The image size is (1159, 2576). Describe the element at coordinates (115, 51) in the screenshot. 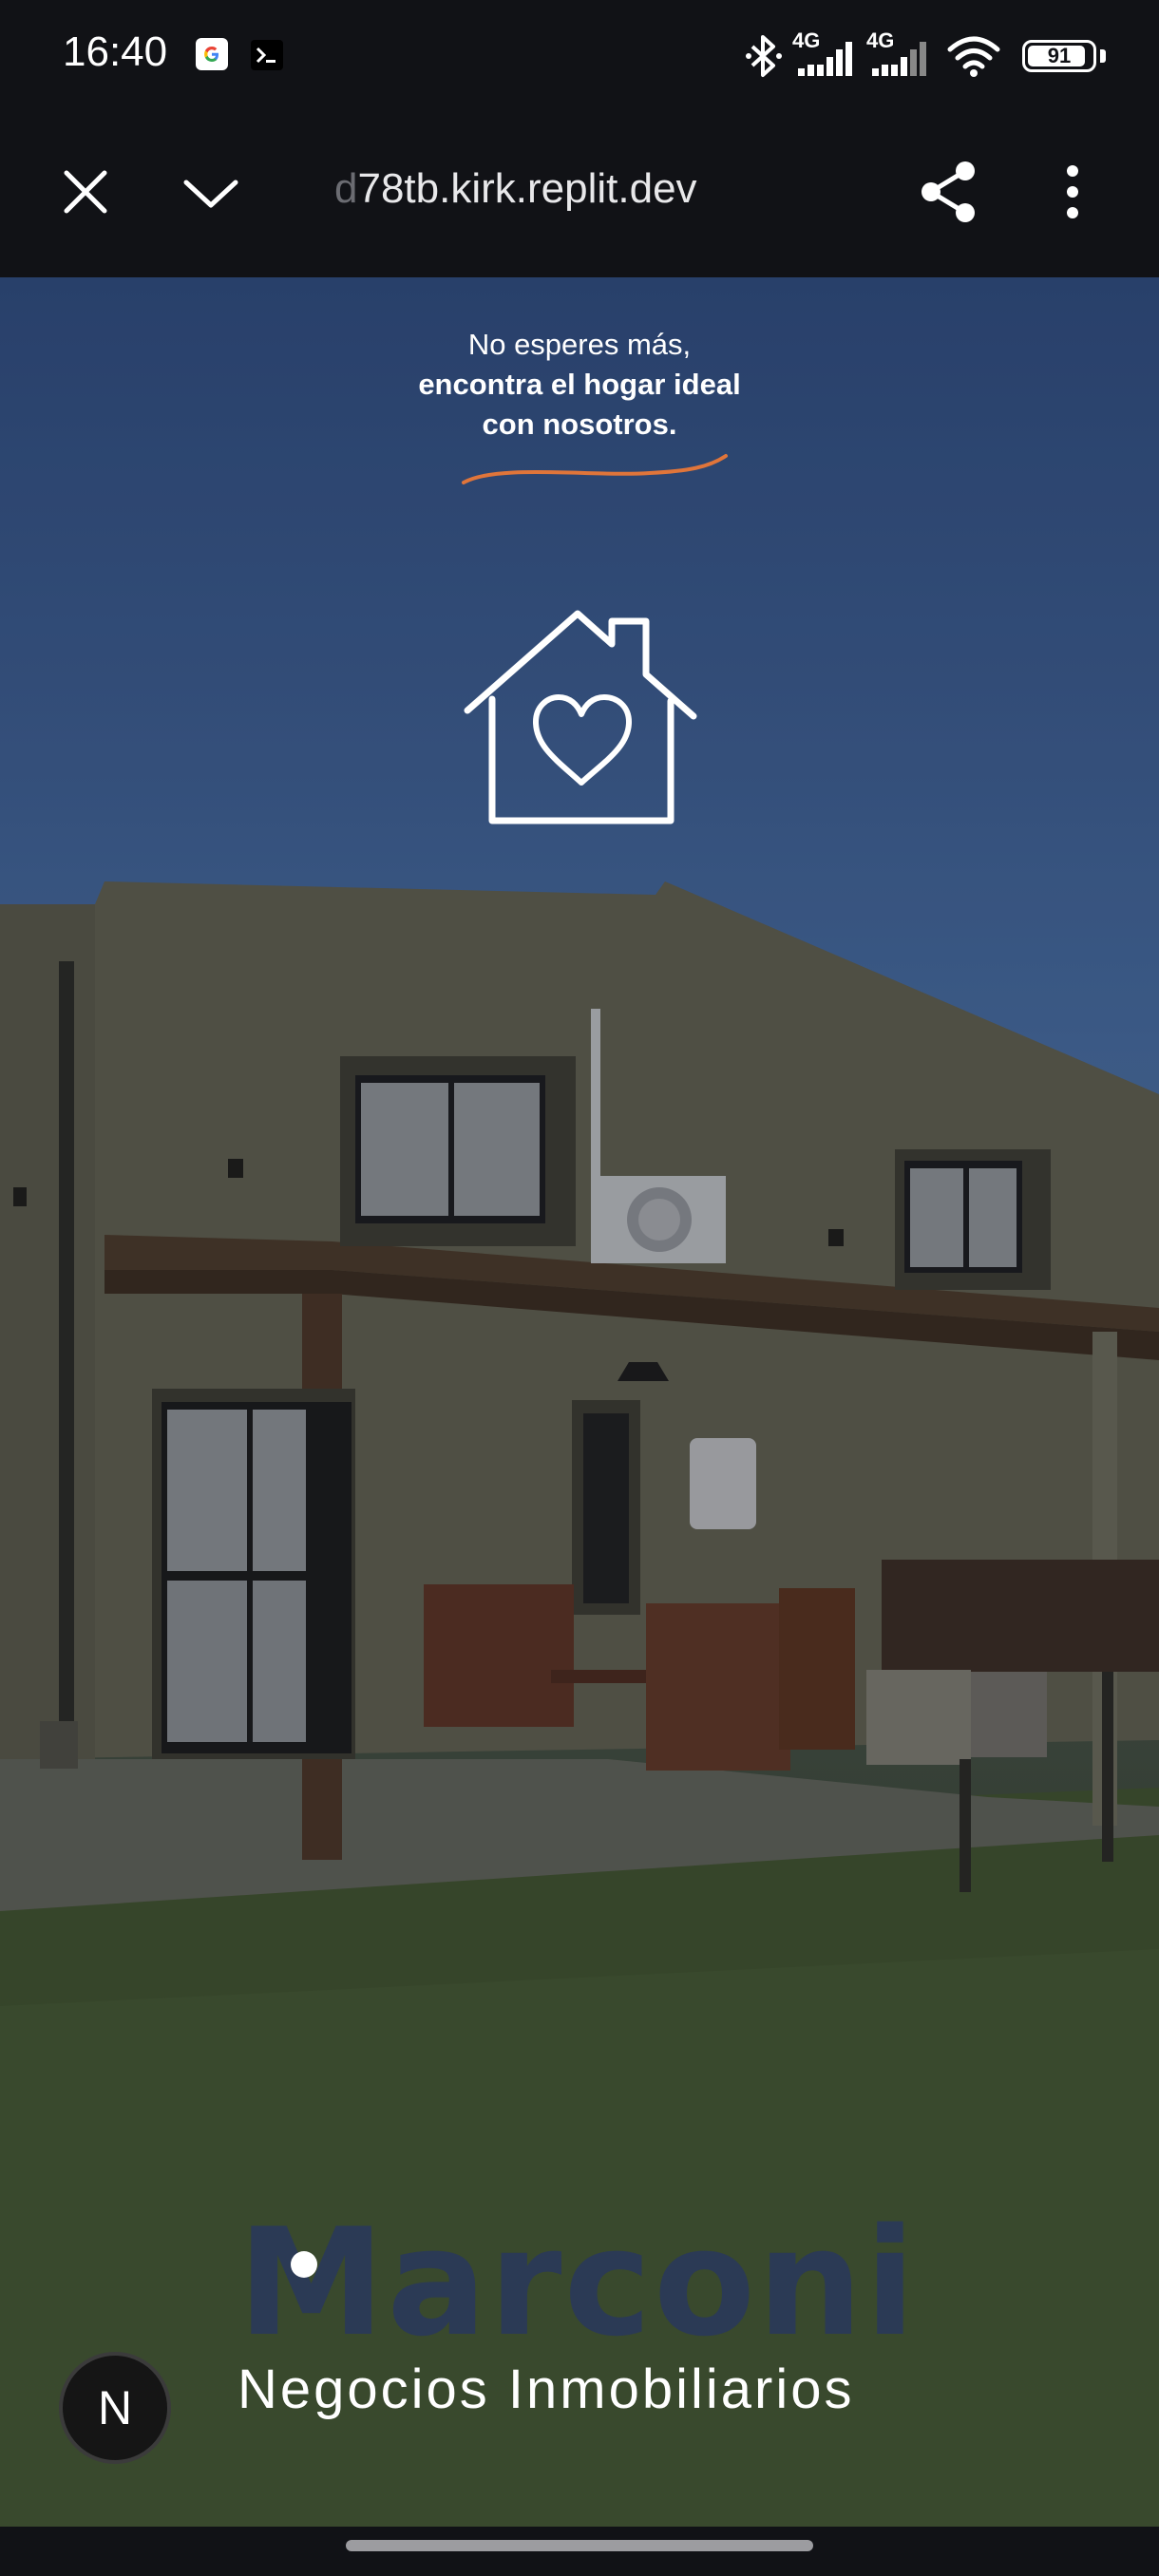

I see `clock: 16:40` at that location.